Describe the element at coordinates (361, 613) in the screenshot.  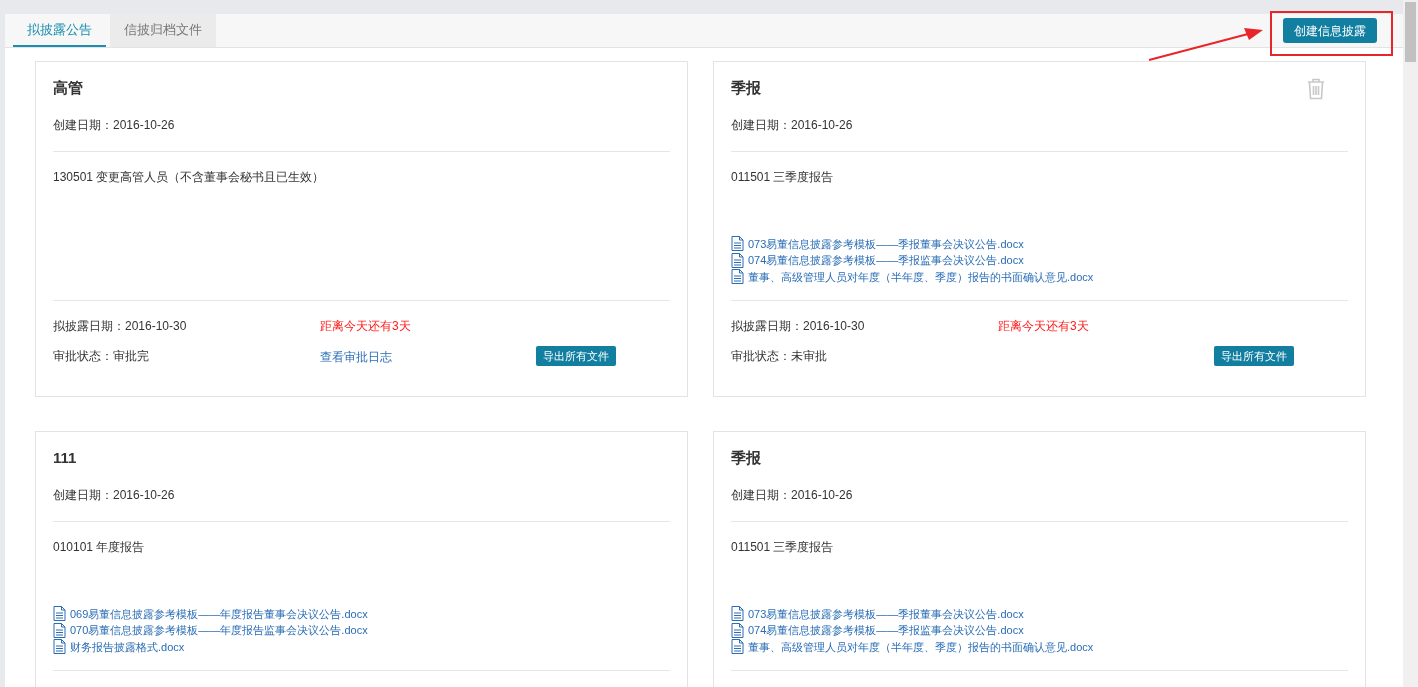
I see `file-link: 069易董信息披露参考模板——年度报告董事会决议公告.docx` at that location.